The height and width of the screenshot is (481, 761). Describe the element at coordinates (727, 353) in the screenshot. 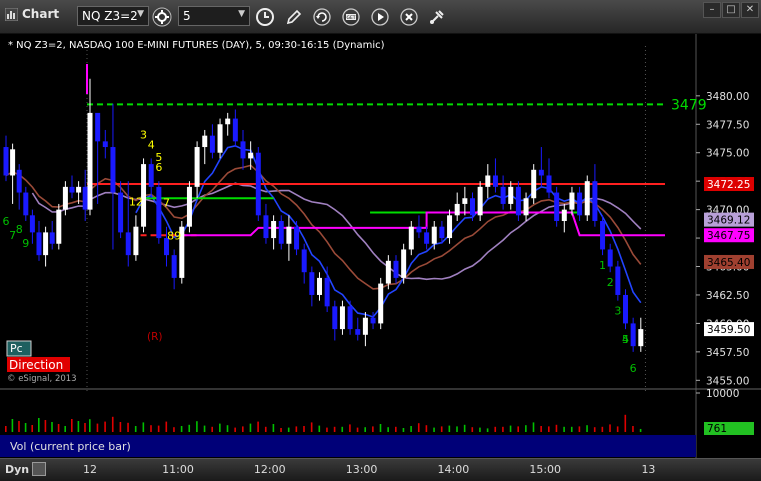

I see `y-tick-label: 3457.50` at that location.